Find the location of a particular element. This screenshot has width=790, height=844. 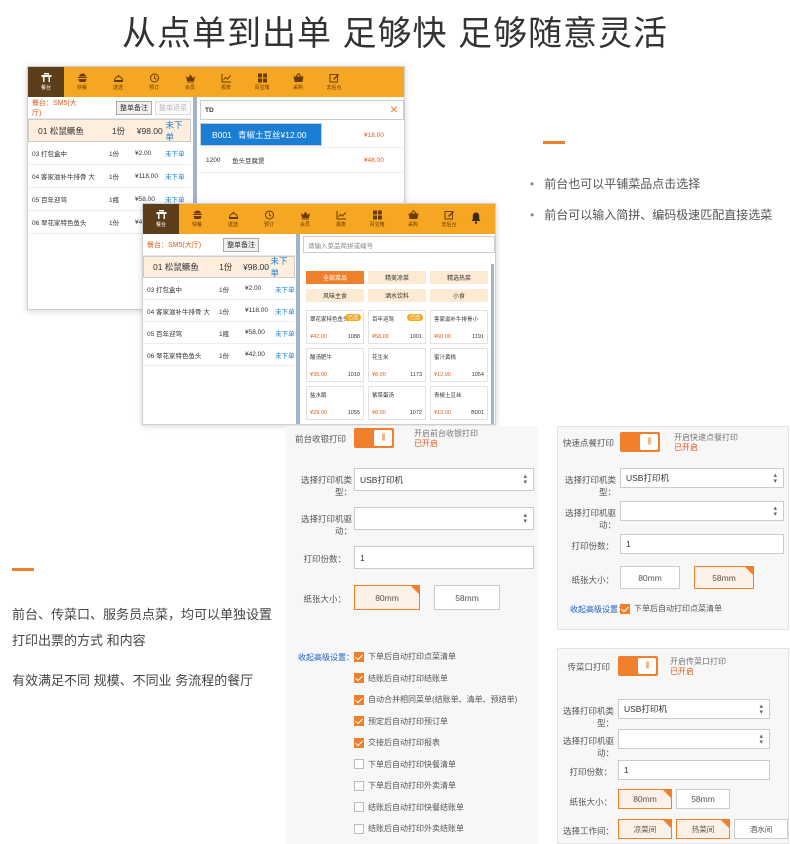

dish-card: 蜜汁黄桃 ¥12.00 1054 is located at coordinates (459, 365).